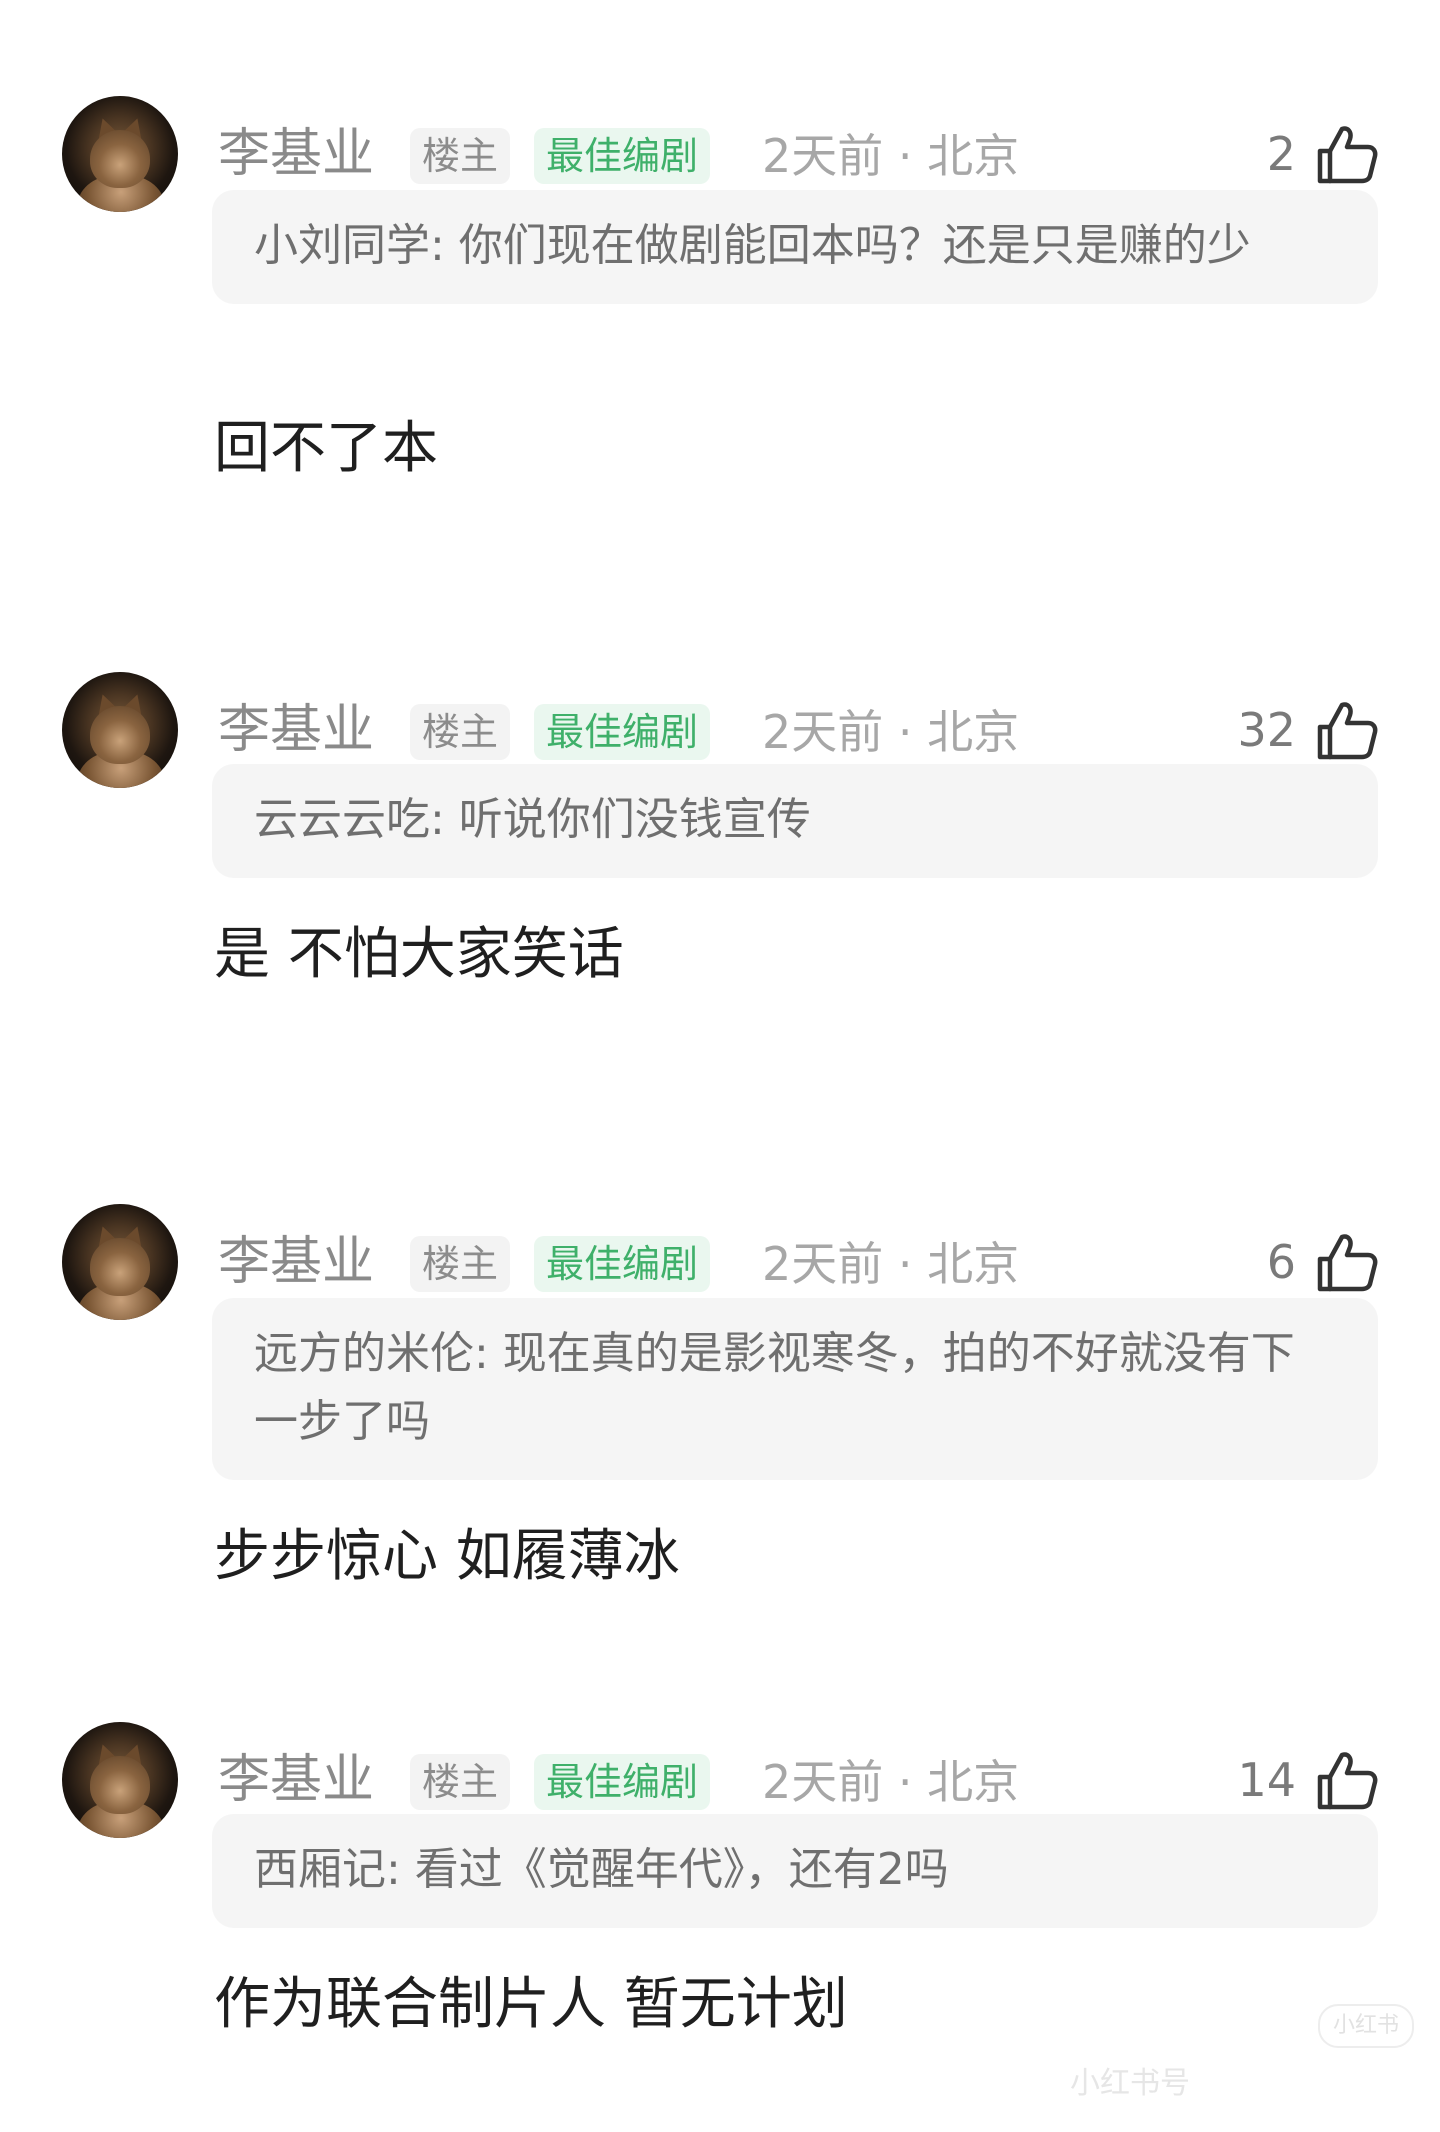  What do you see at coordinates (1307, 1780) in the screenshot?
I see `like-button: 14` at bounding box center [1307, 1780].